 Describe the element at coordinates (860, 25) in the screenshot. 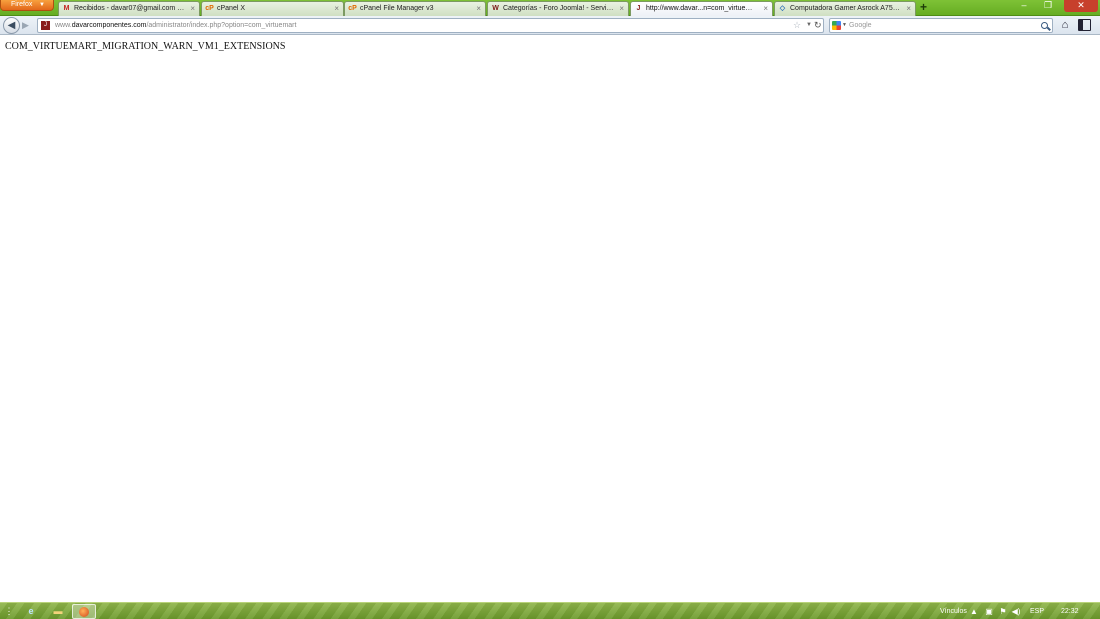

I see `search-placeholder: Google` at that location.